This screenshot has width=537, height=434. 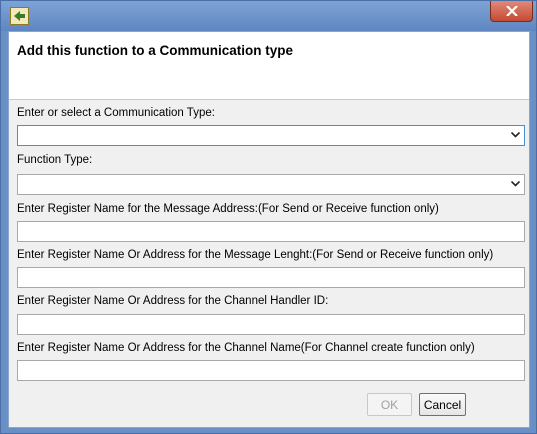 What do you see at coordinates (116, 113) in the screenshot?
I see `communication-type-label: Enter or select a Communication Type:` at bounding box center [116, 113].